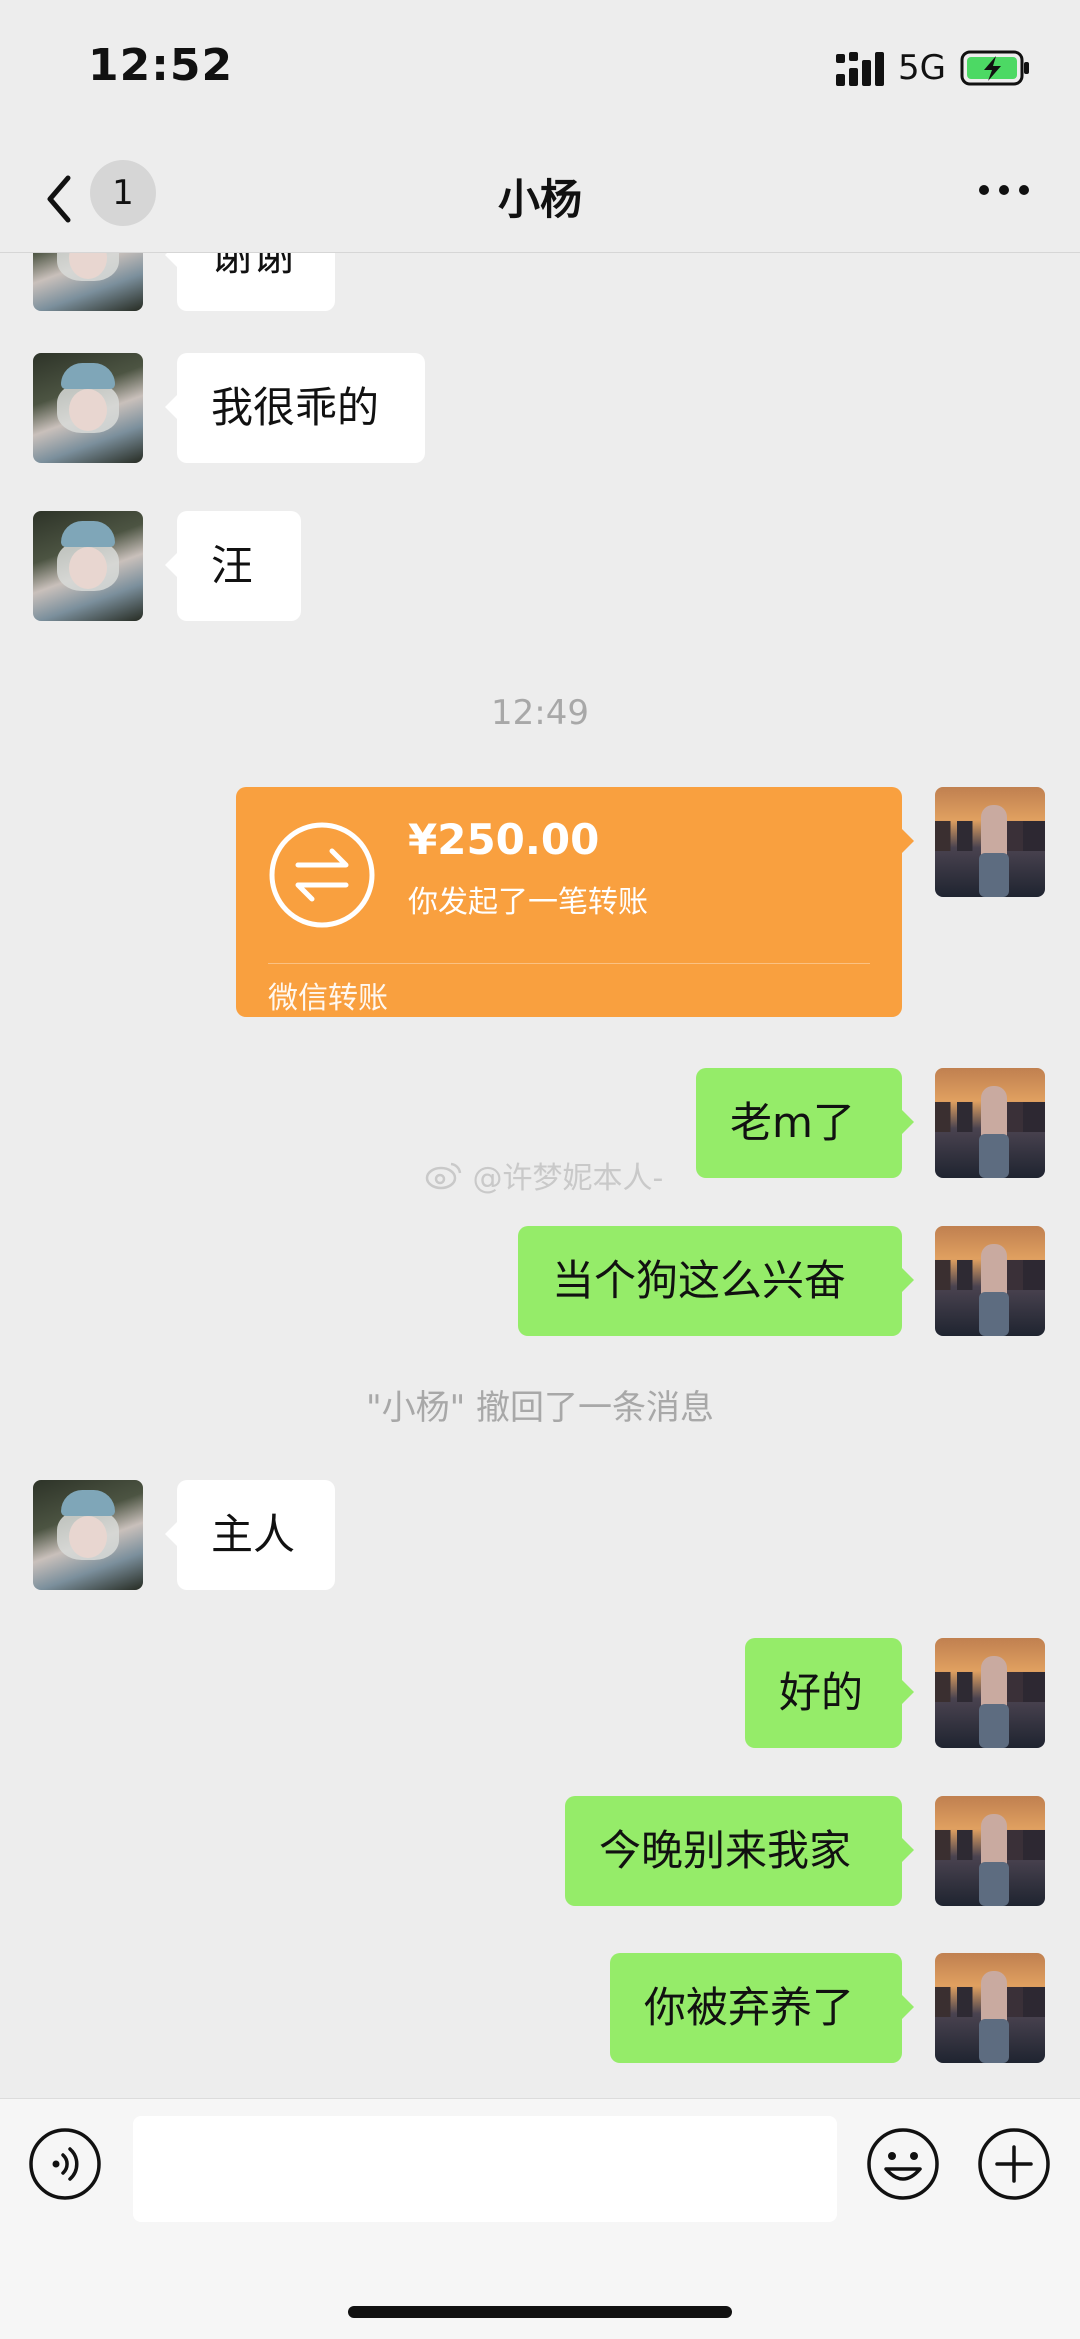 The image size is (1080, 2339). Describe the element at coordinates (569, 963) in the screenshot. I see `transfer-divider` at that location.